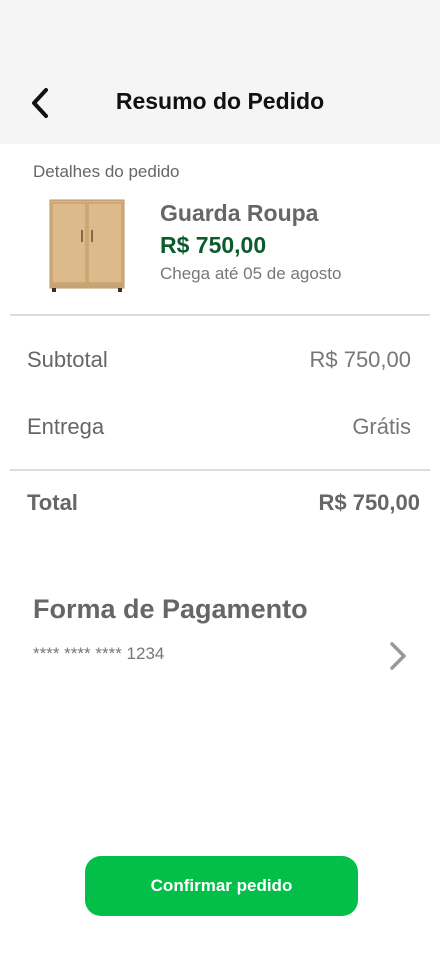  What do you see at coordinates (239, 213) in the screenshot?
I see `product-name: Guarda Roupa` at bounding box center [239, 213].